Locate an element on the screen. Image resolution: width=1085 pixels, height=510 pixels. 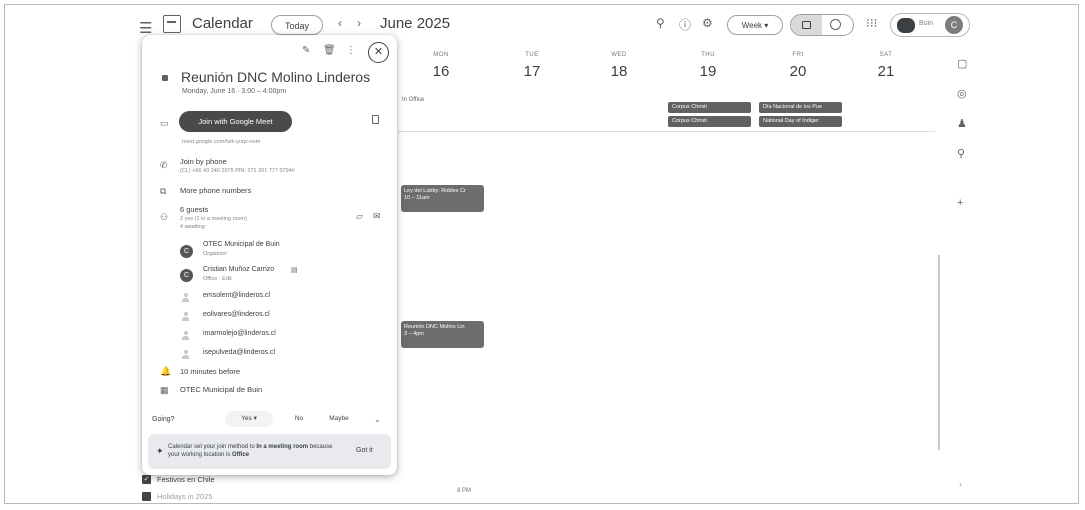
allday-event: Día Nacional de los Pue is located at coordinates (800, 107).